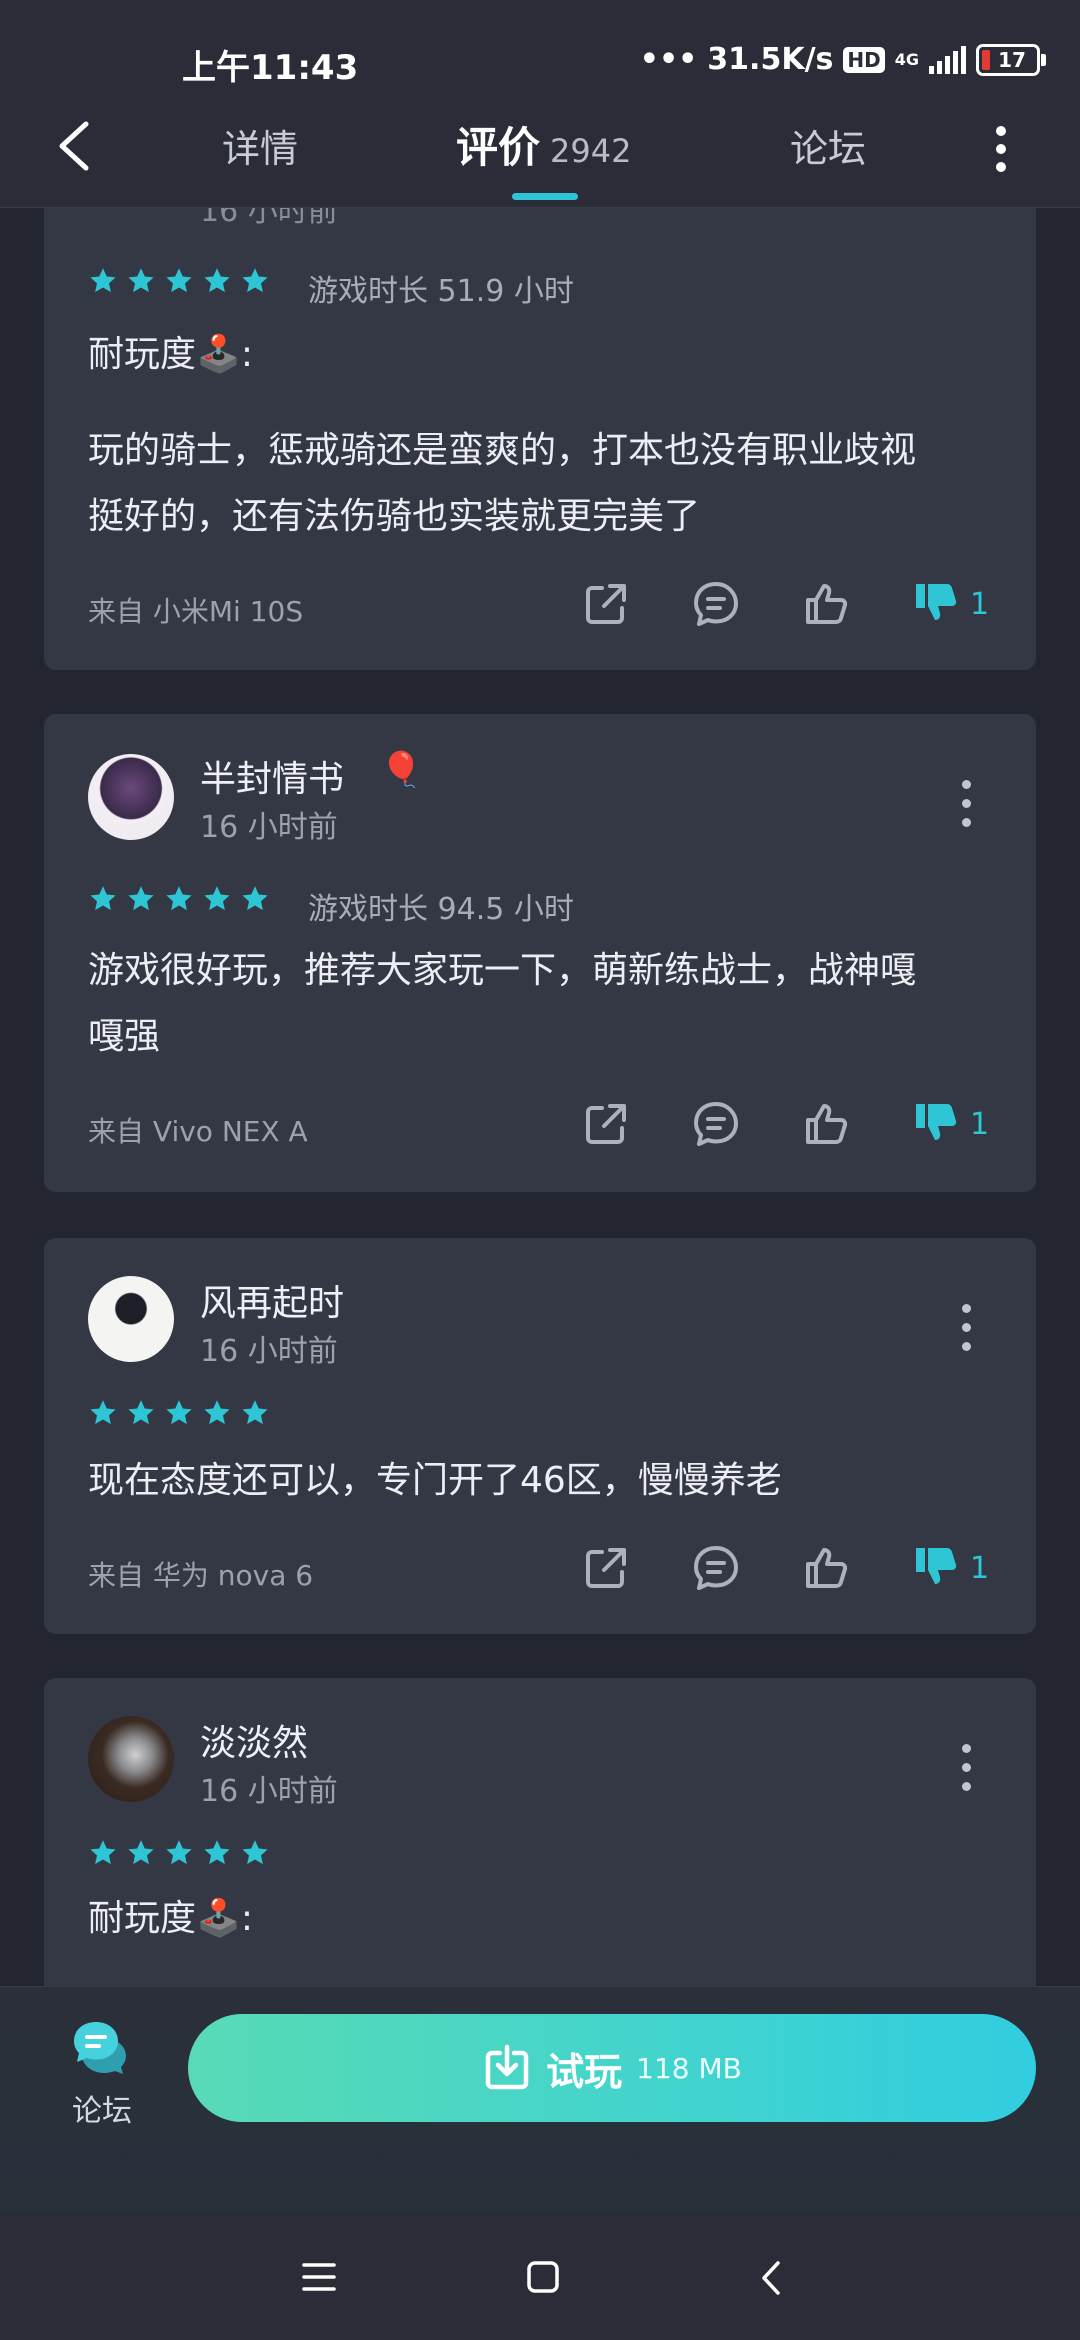 The width and height of the screenshot is (1080, 2340). Describe the element at coordinates (947, 59) in the screenshot. I see `signal-icon` at that location.